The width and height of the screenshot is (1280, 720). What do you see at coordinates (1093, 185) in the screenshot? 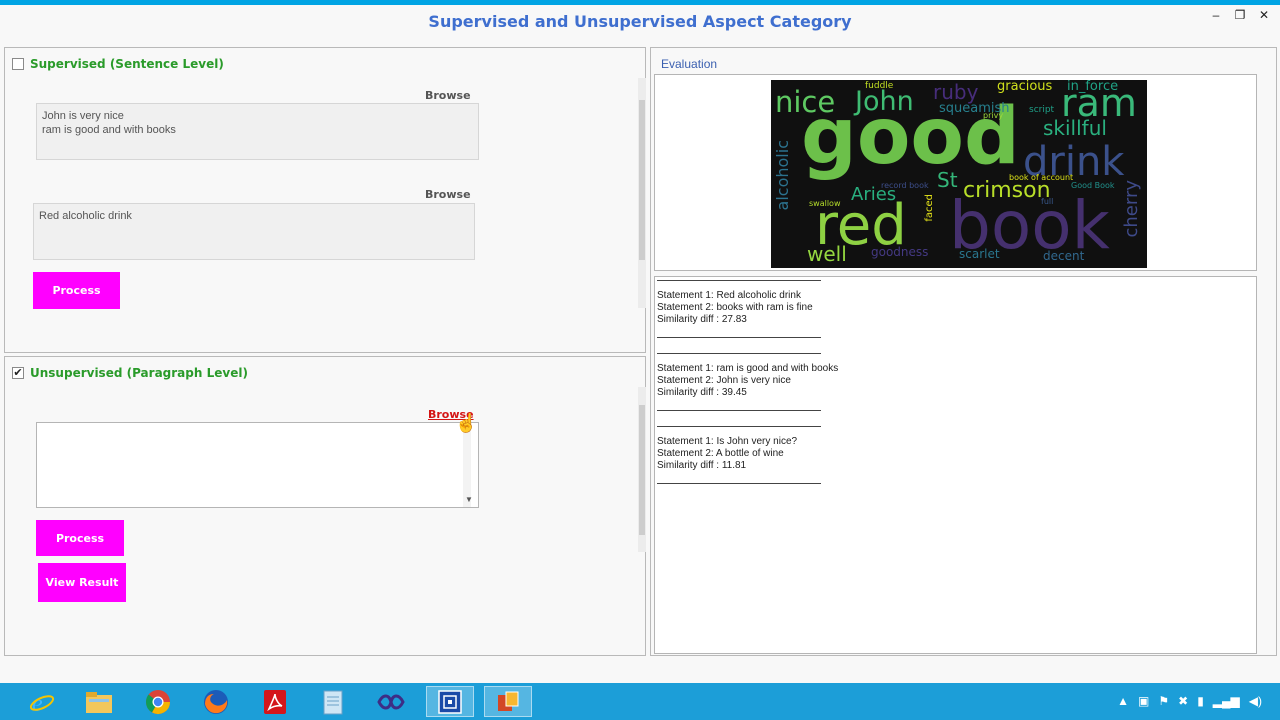
I see `wordcloud-word: Good Book` at bounding box center [1093, 185].